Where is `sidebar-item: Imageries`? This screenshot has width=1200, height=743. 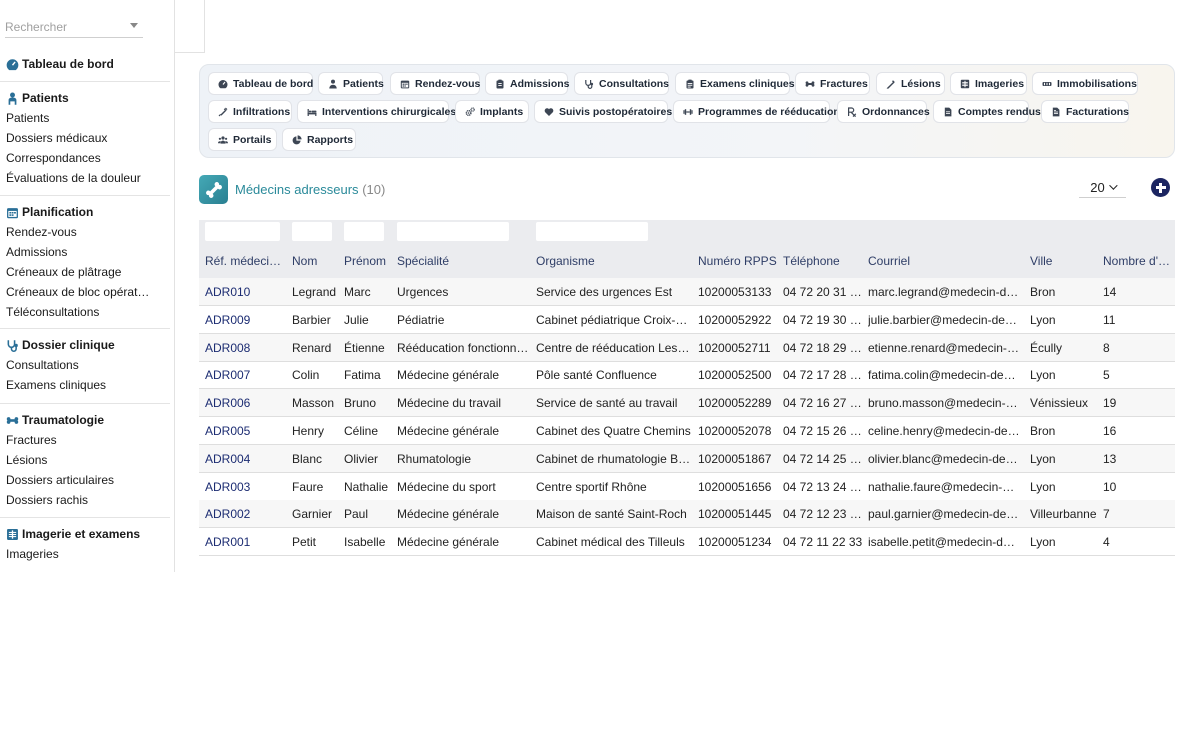
sidebar-item: Imageries is located at coordinates (84, 554).